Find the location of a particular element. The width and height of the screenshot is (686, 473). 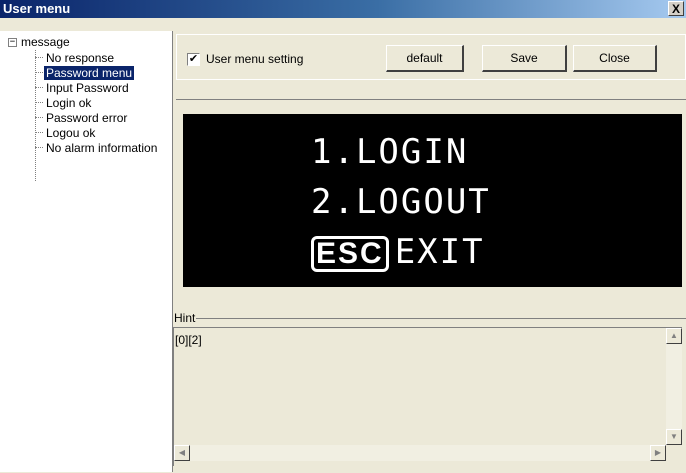

tree-item-login-ok: Login ok is located at coordinates (104, 102).